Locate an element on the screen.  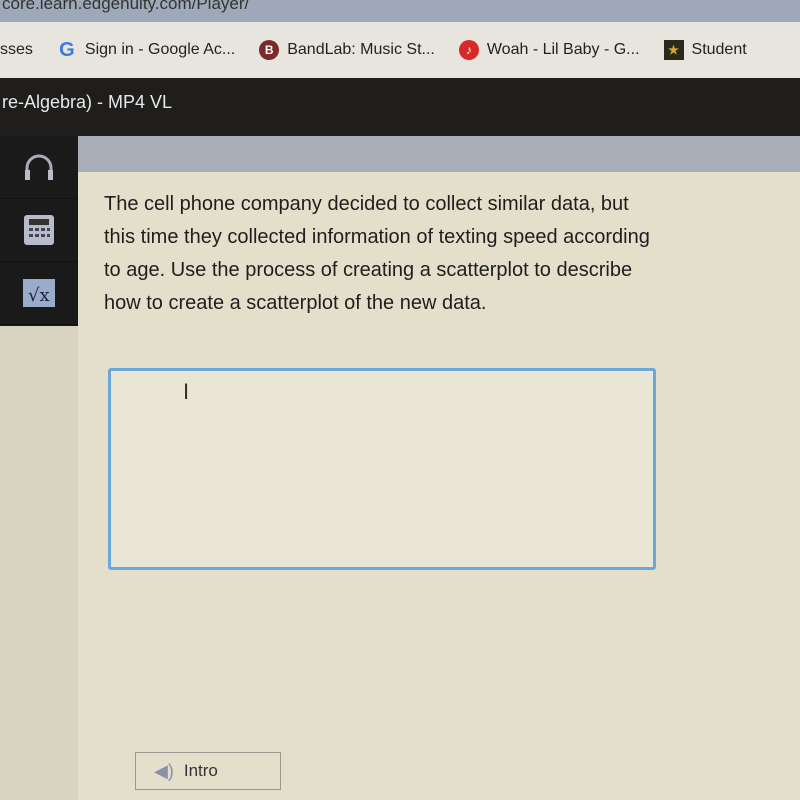
svg-text: √x is located at coordinates (39, 295).